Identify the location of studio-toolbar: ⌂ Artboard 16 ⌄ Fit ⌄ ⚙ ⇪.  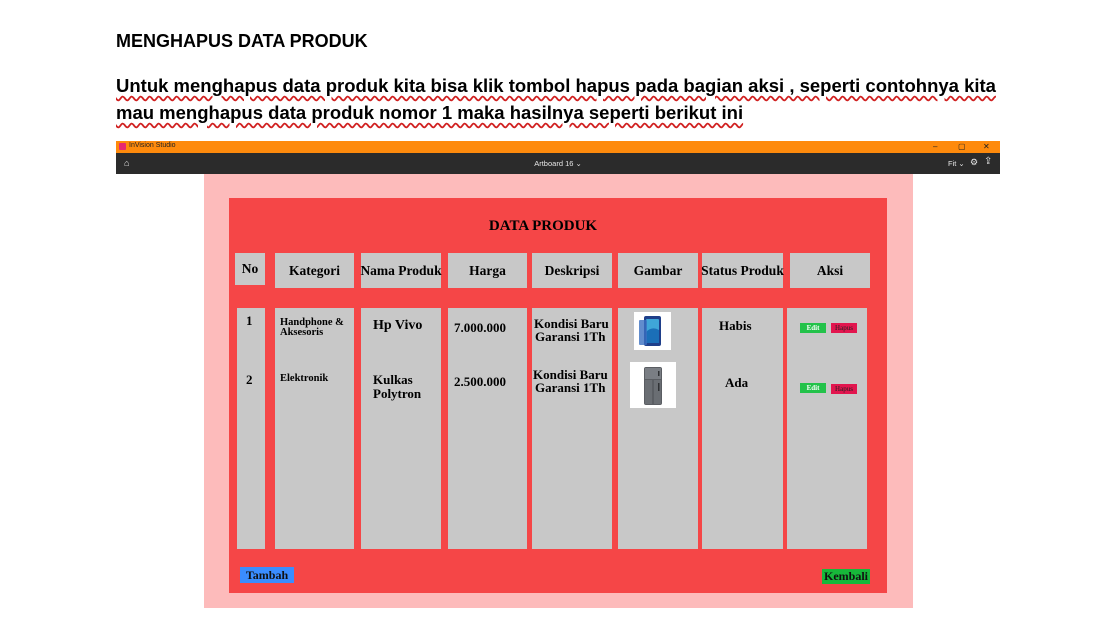
(558, 163).